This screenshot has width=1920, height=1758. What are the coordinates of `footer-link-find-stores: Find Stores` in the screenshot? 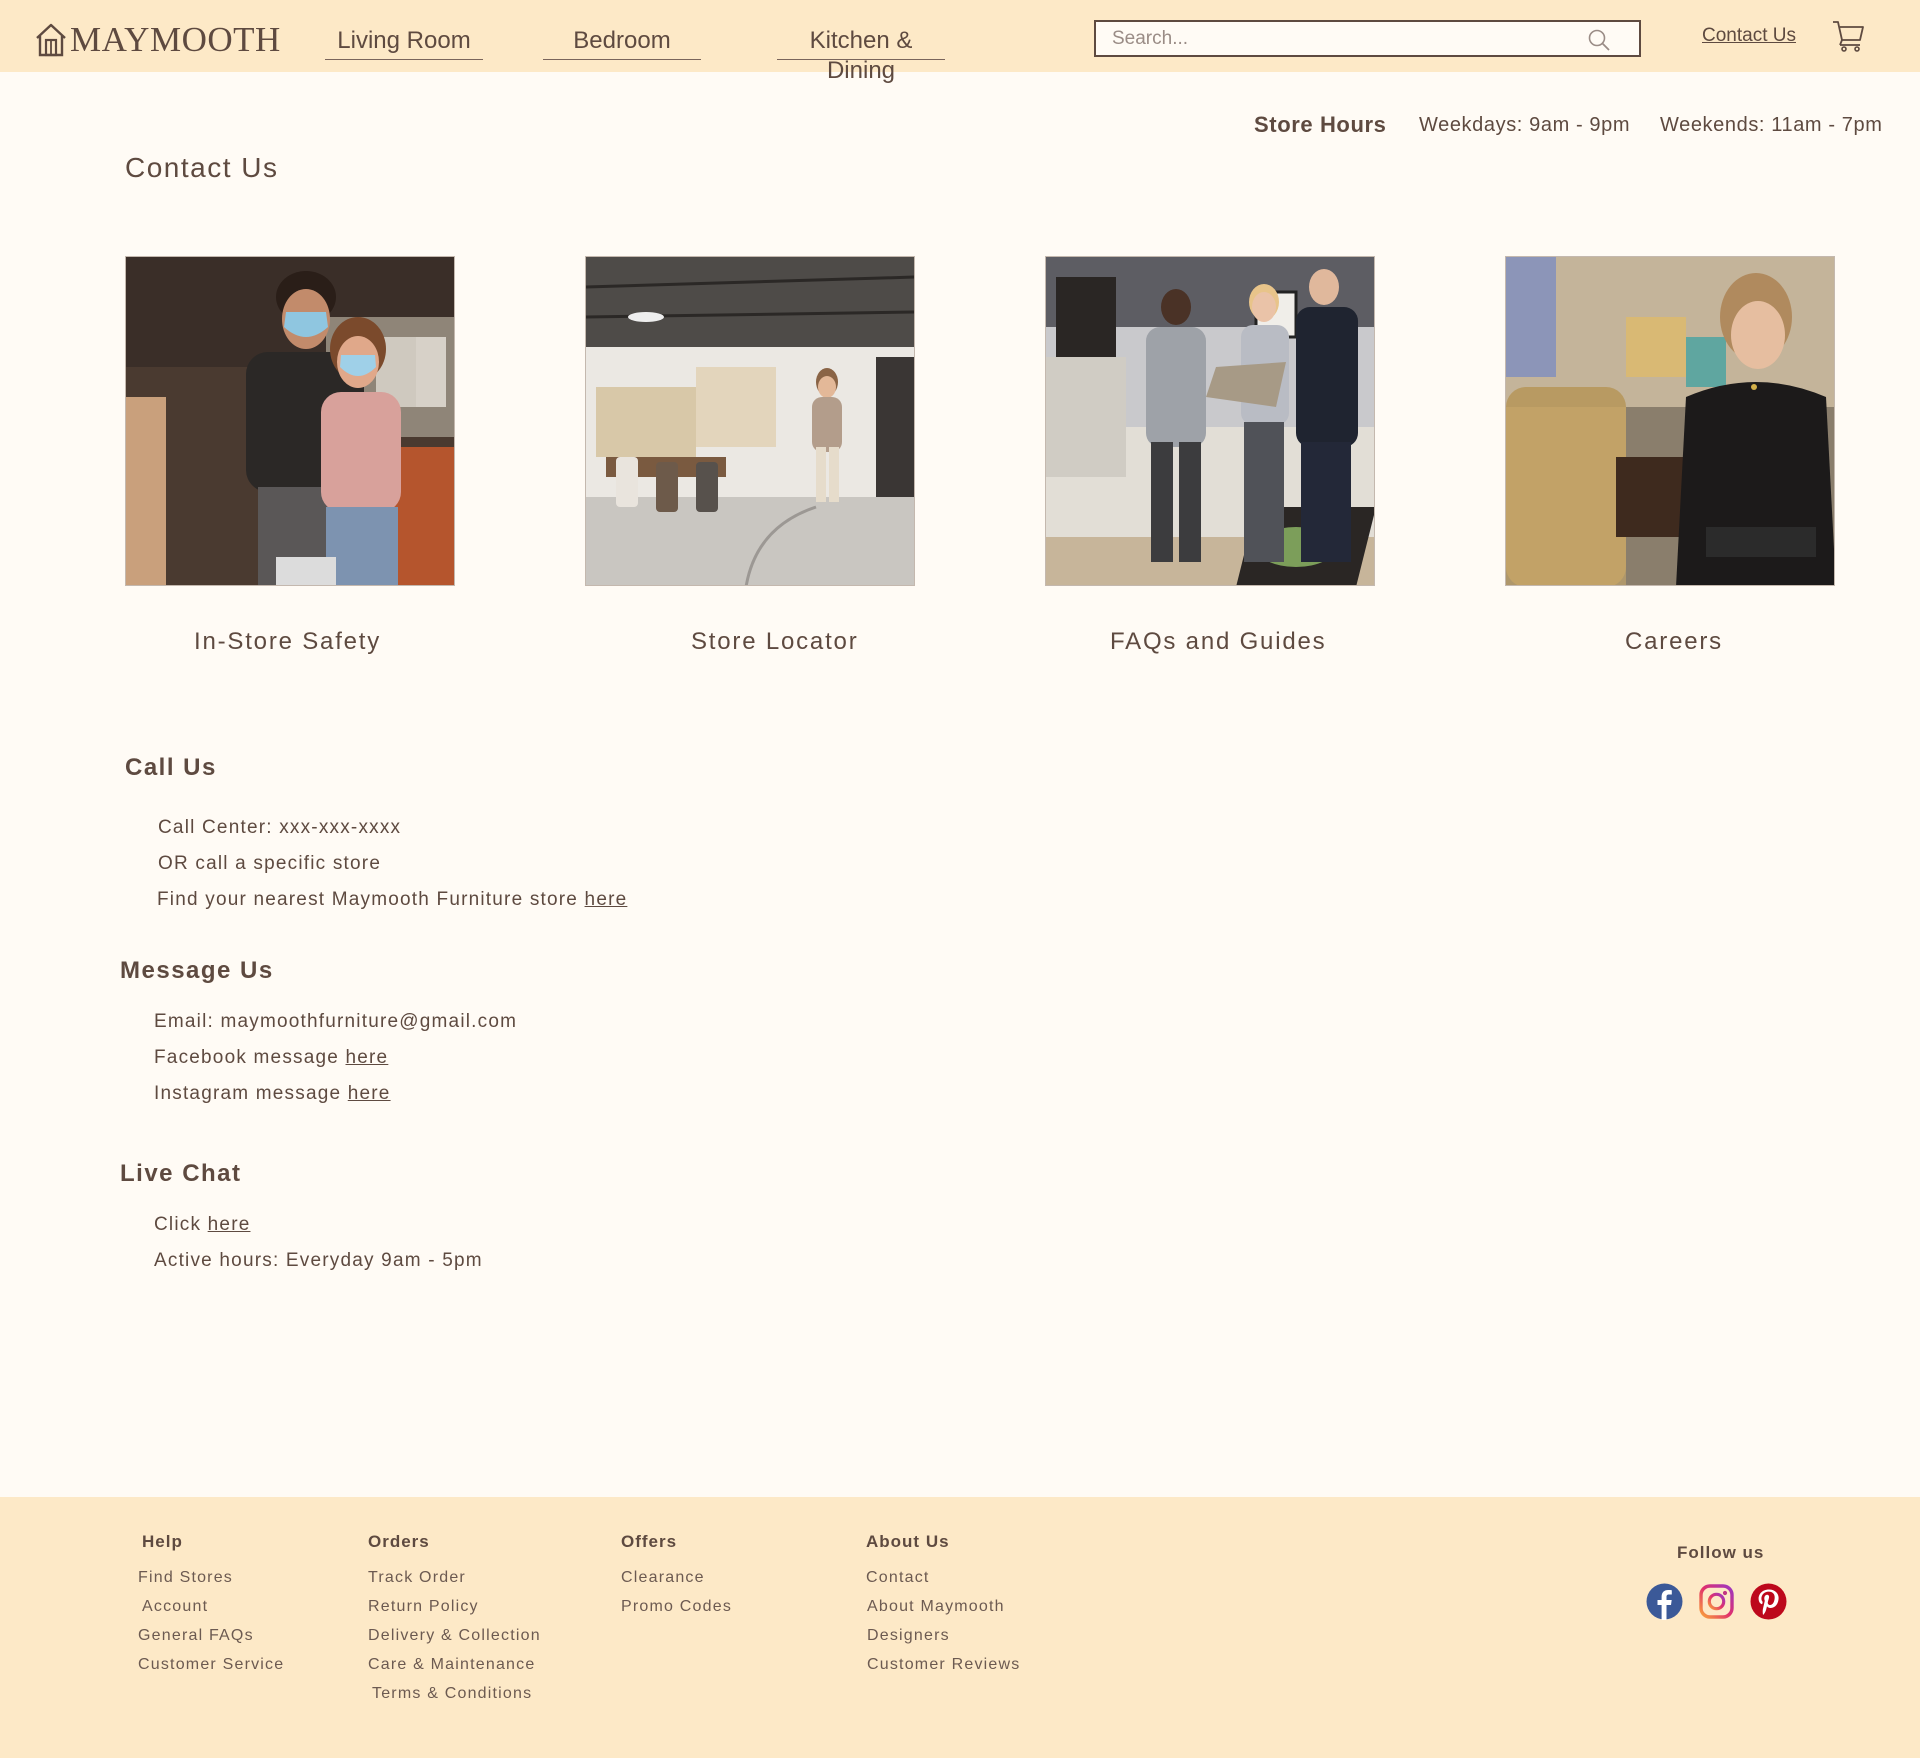 It's located at (185, 1578).